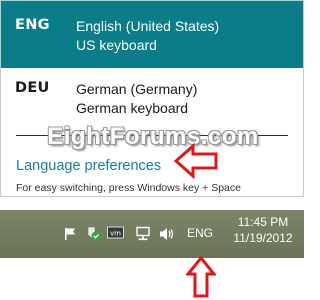 The image size is (320, 300). What do you see at coordinates (143, 234) in the screenshot?
I see `network-icon` at bounding box center [143, 234].